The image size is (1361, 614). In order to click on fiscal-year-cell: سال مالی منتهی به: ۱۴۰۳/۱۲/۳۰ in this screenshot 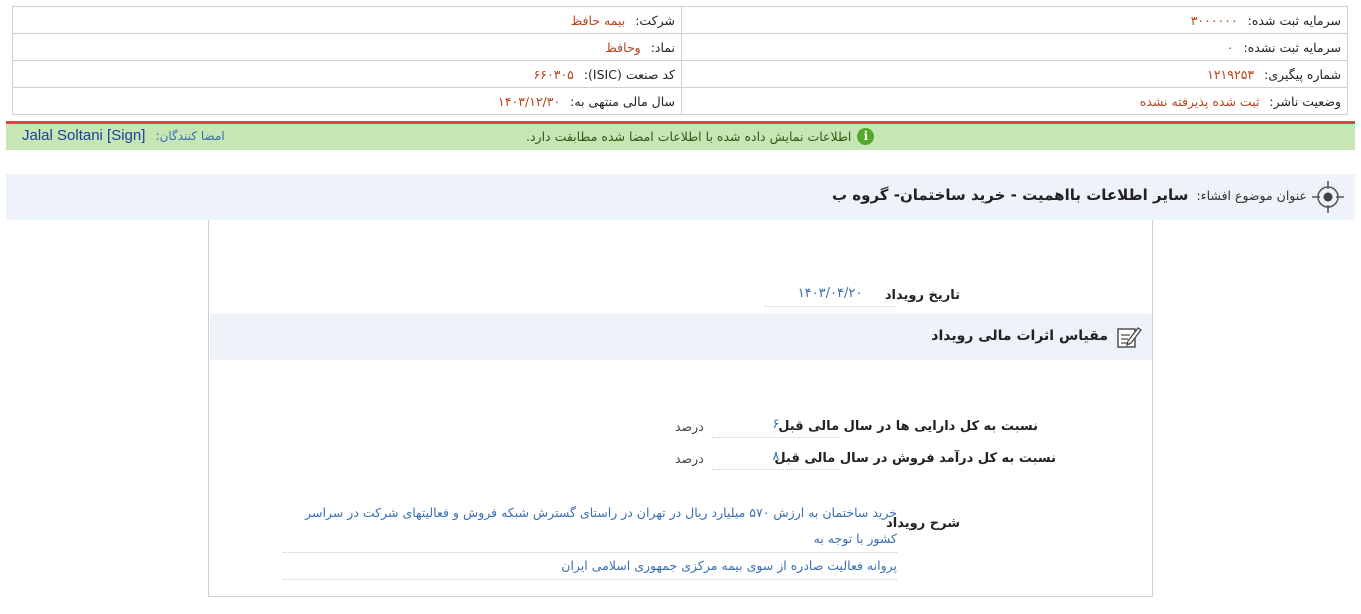, I will do `click(347, 101)`.